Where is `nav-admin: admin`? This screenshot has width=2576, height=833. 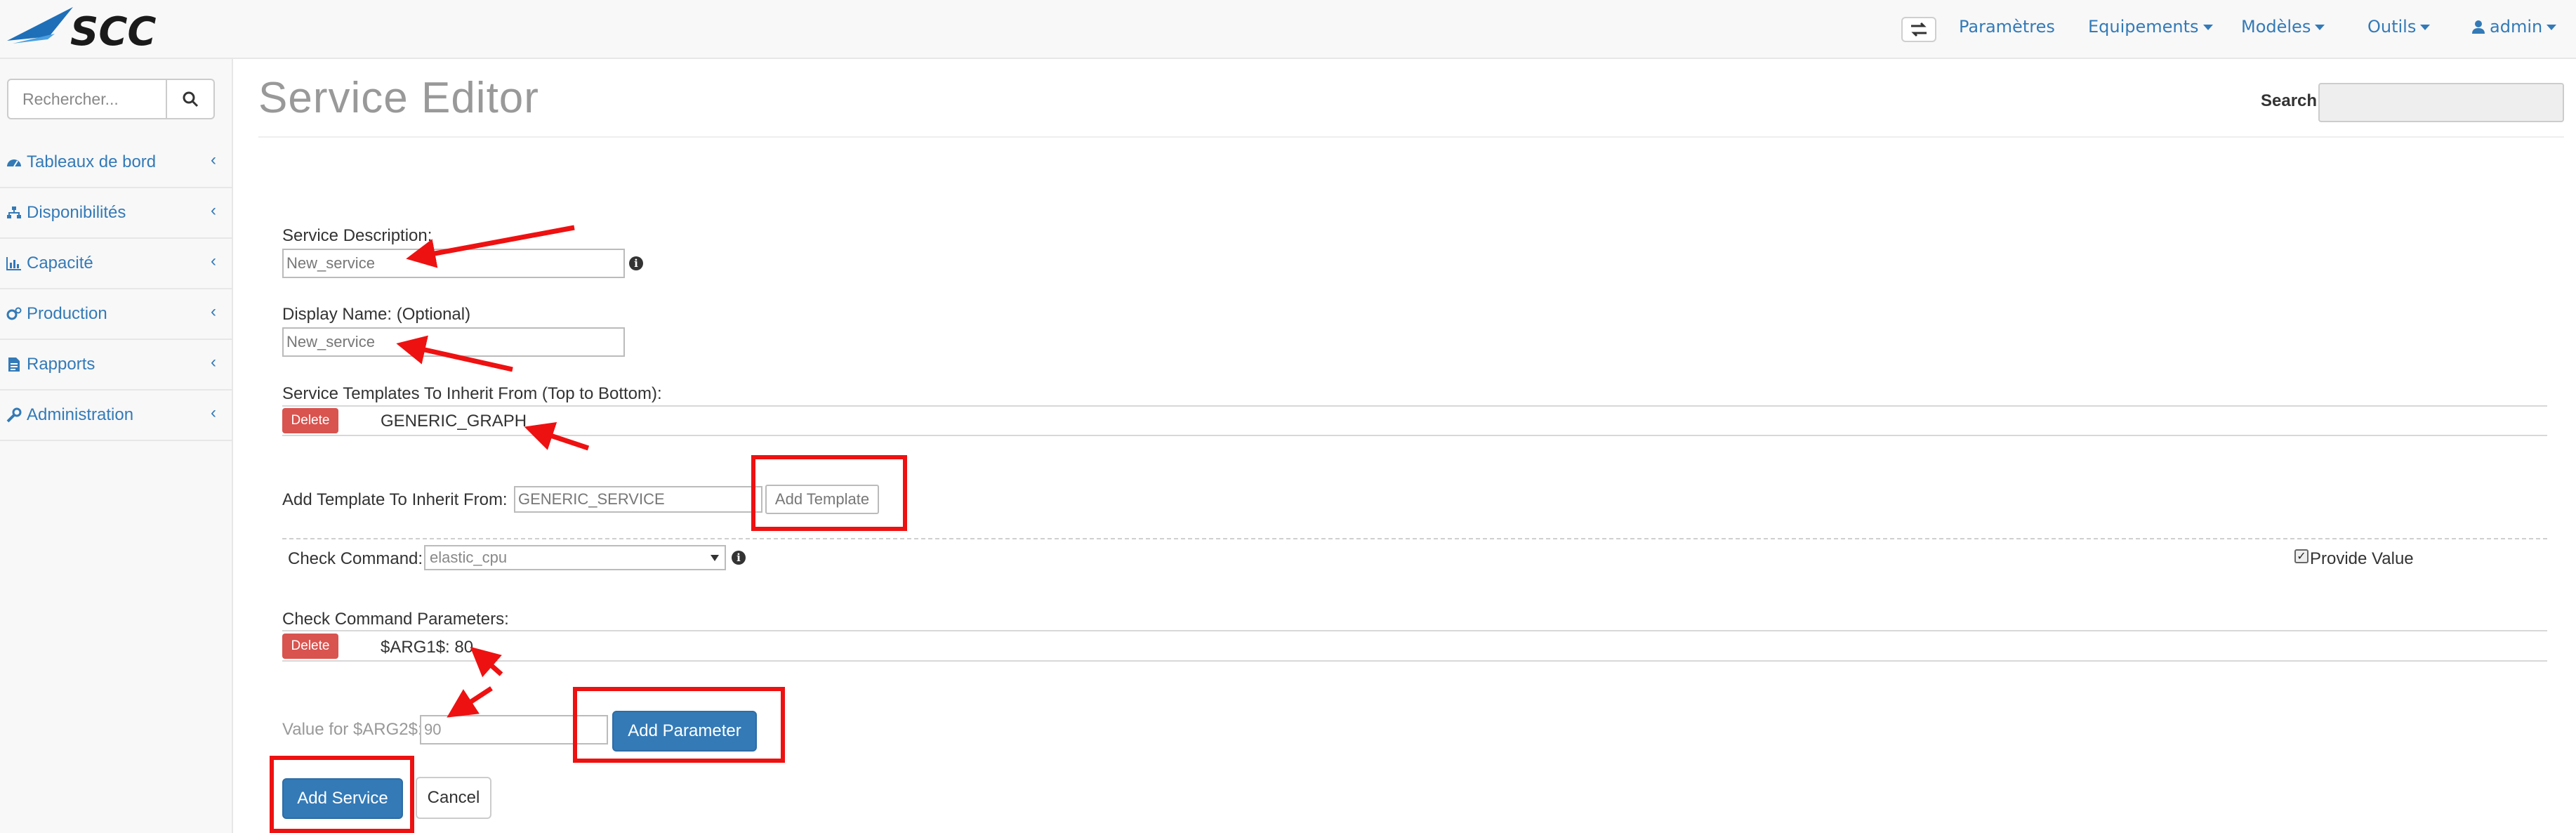
nav-admin: admin is located at coordinates (2514, 27).